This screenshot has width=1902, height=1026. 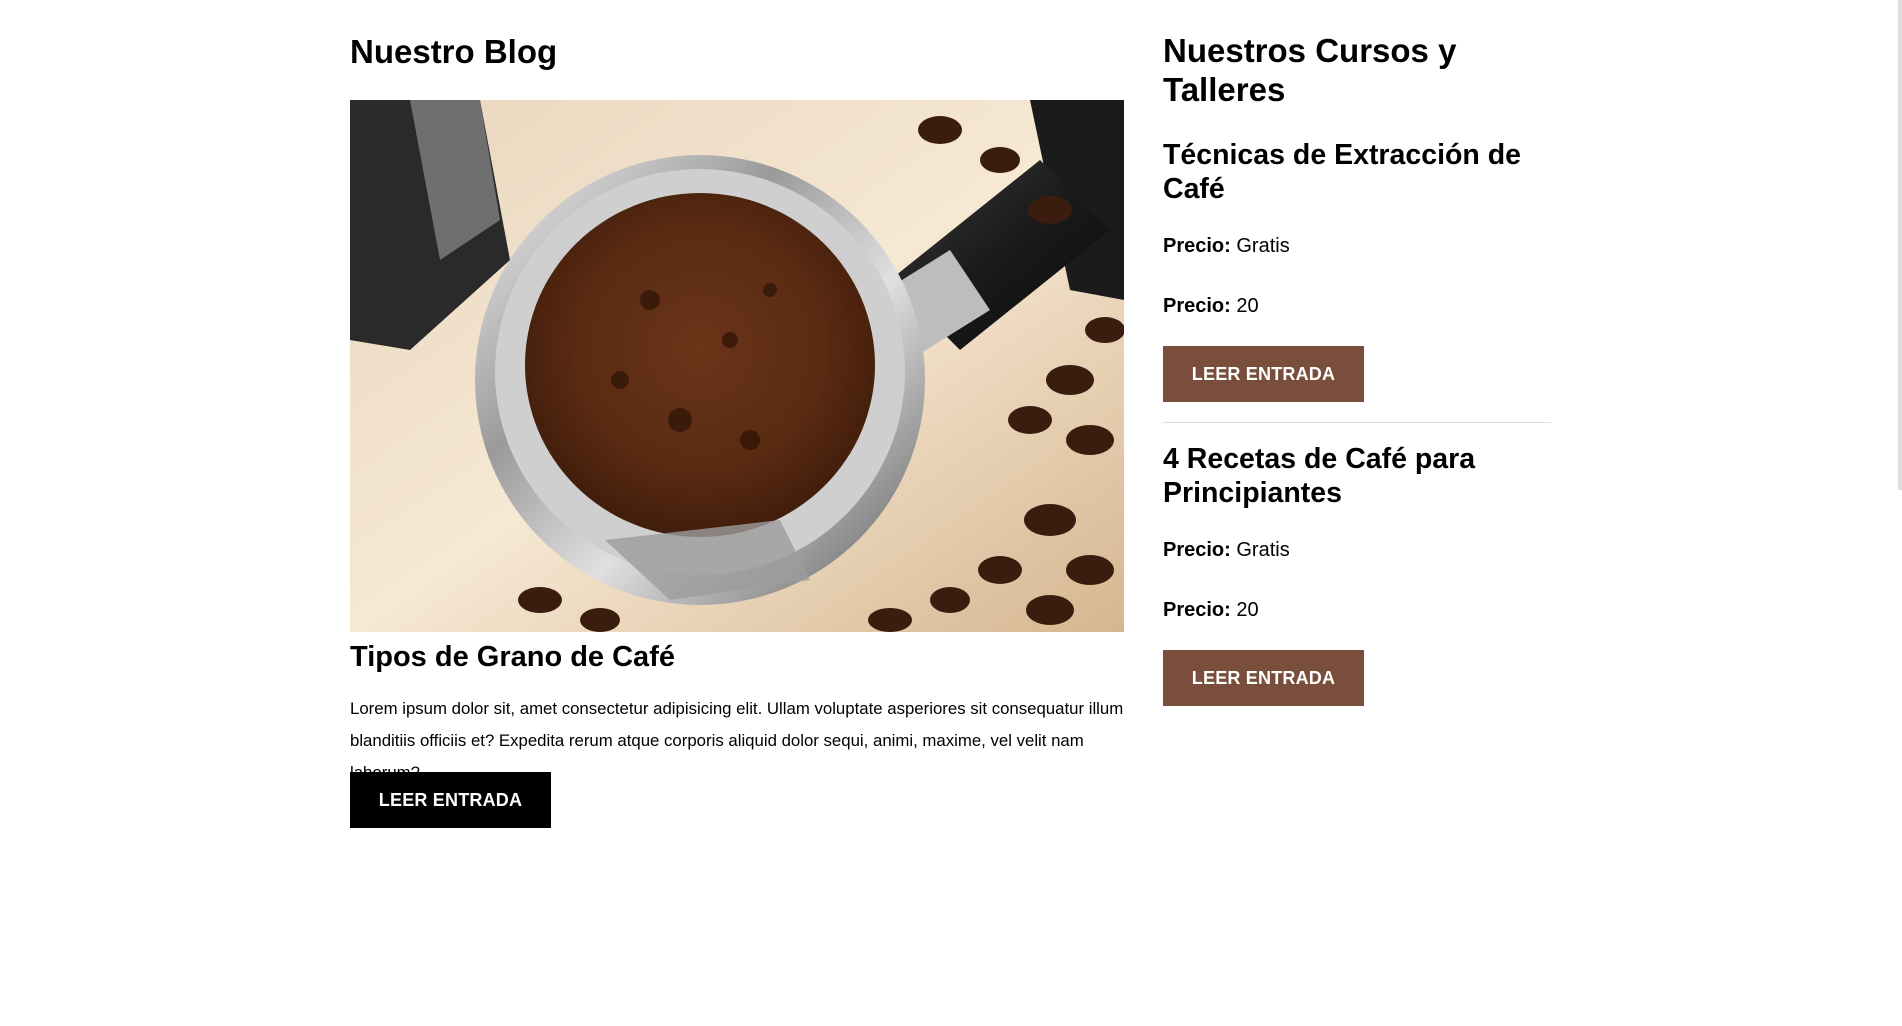 What do you see at coordinates (1900, 245) in the screenshot?
I see `scrollbar` at bounding box center [1900, 245].